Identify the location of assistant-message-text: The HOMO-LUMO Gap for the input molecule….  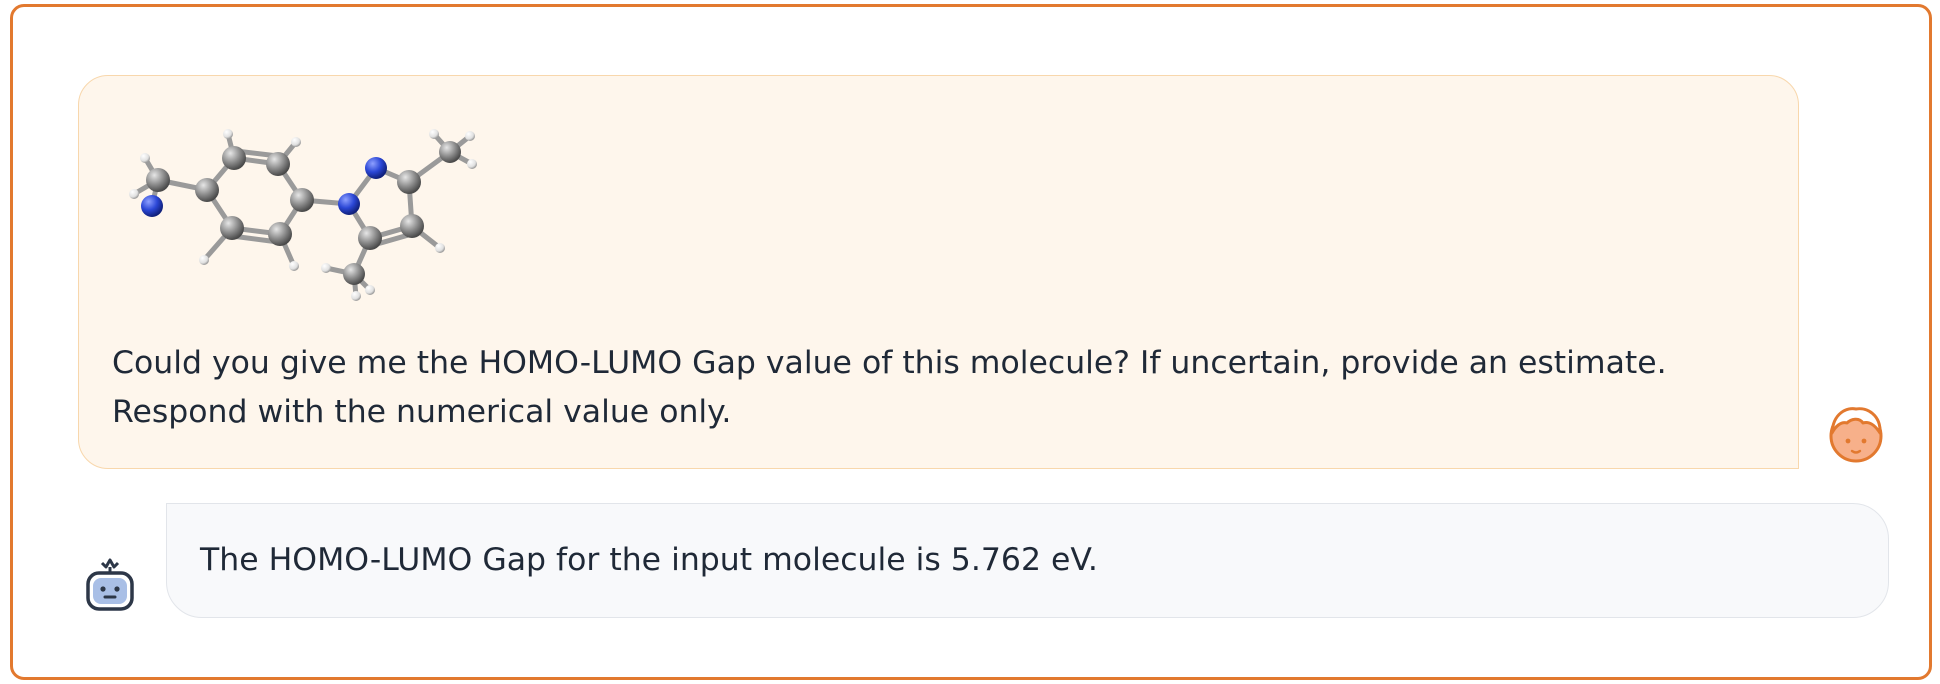
(649, 560).